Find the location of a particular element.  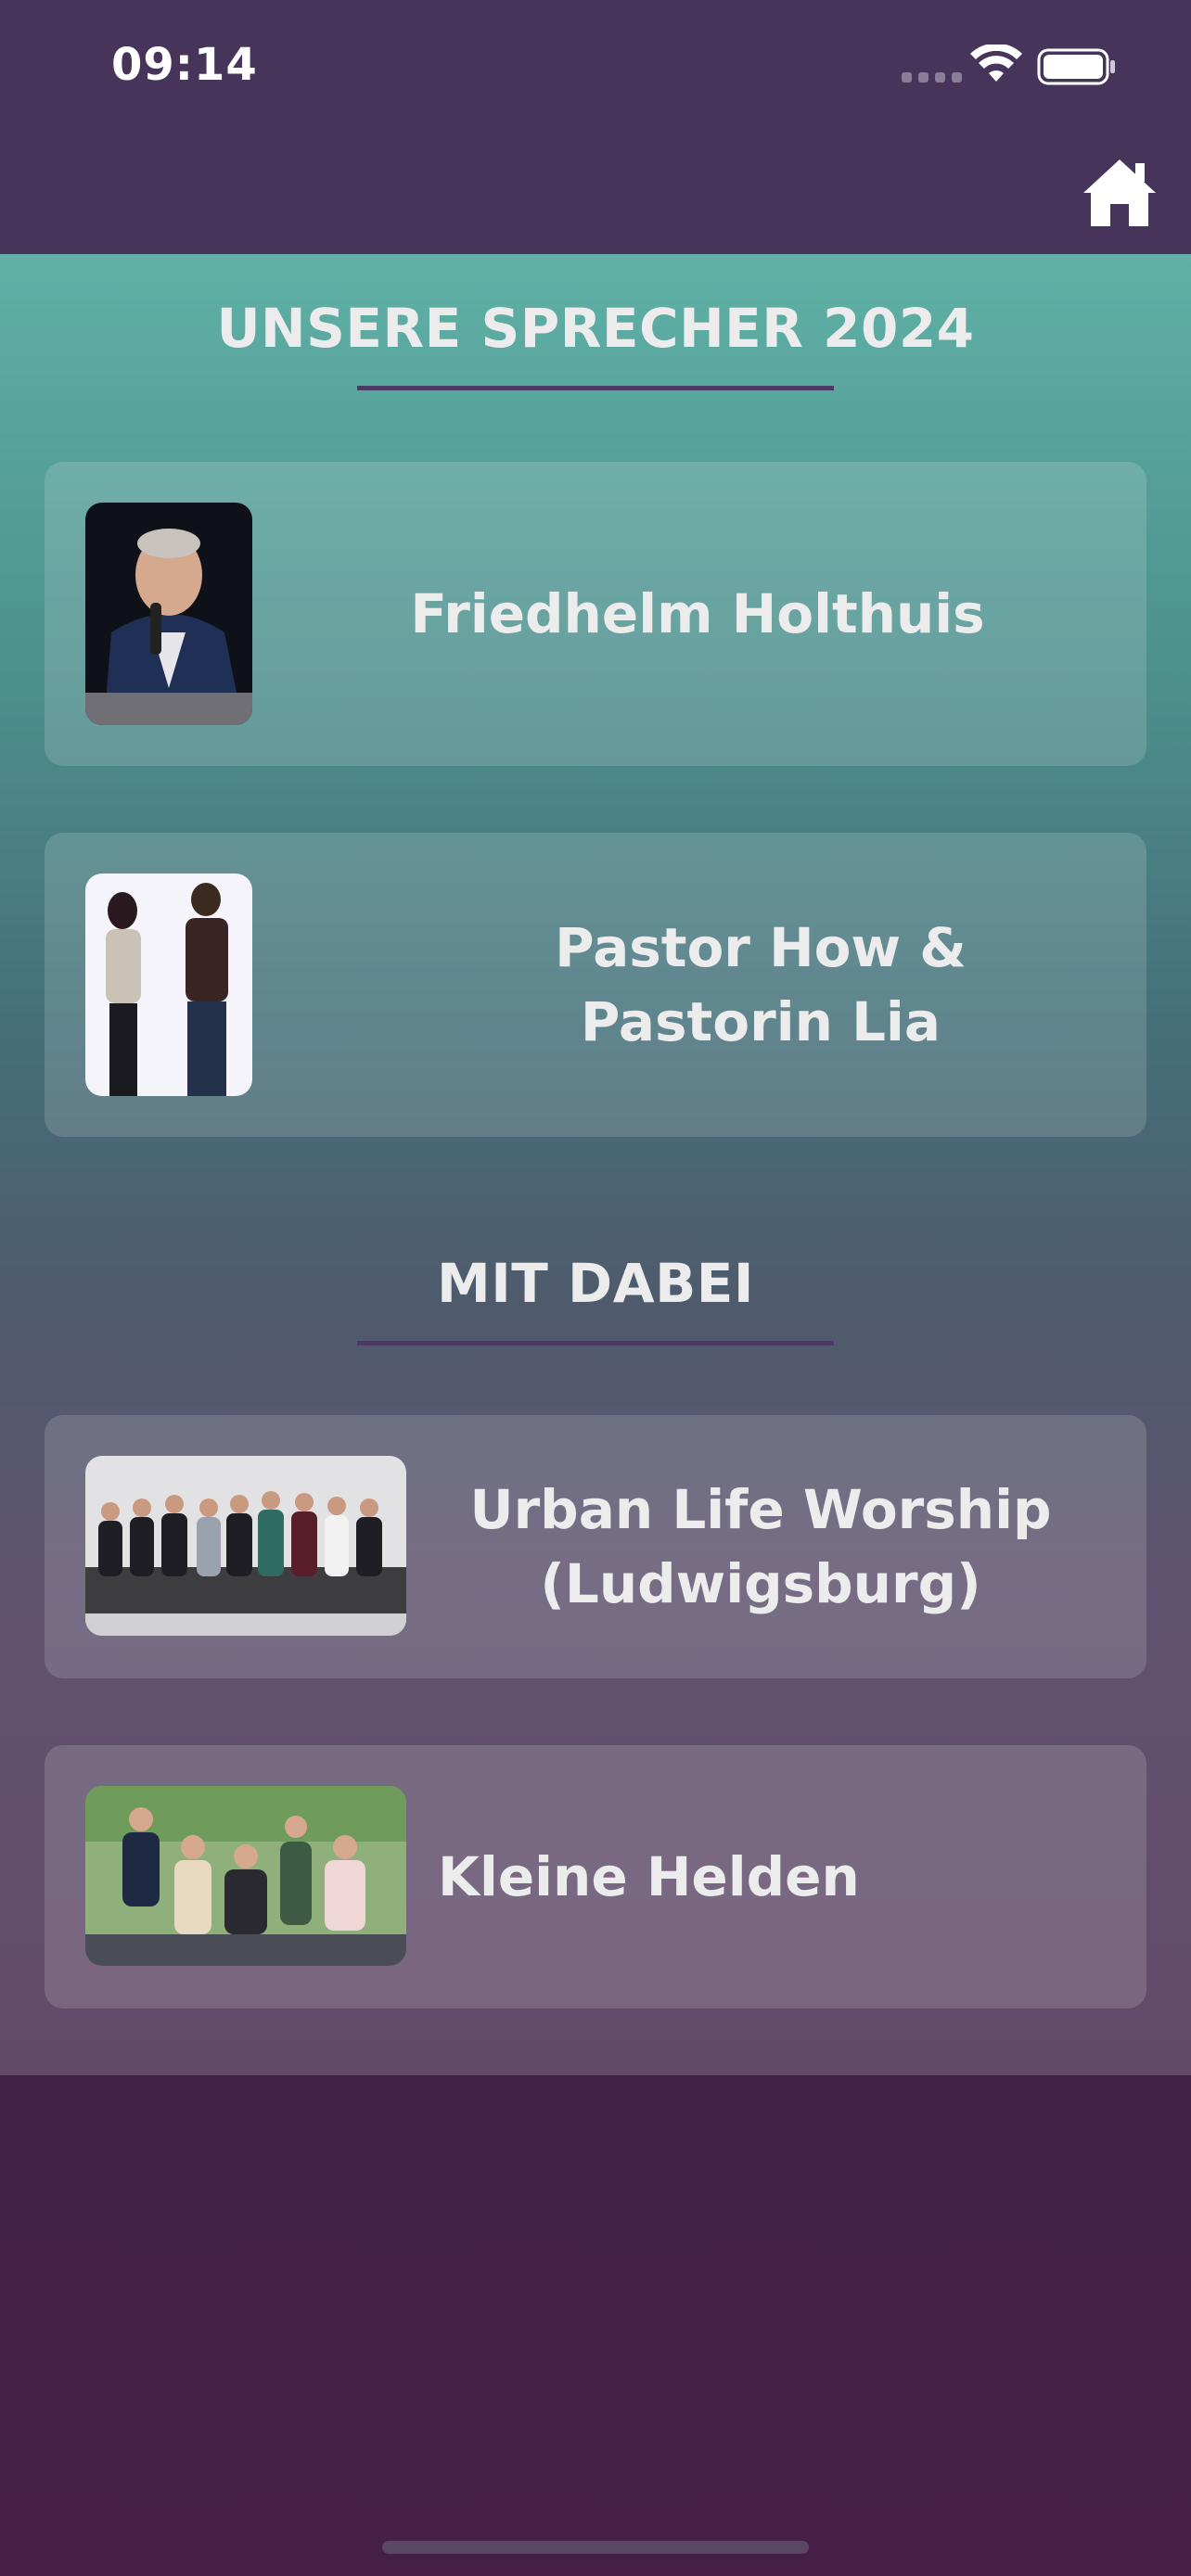

speaker-name: Friedhelm Holthuis is located at coordinates (697, 613).